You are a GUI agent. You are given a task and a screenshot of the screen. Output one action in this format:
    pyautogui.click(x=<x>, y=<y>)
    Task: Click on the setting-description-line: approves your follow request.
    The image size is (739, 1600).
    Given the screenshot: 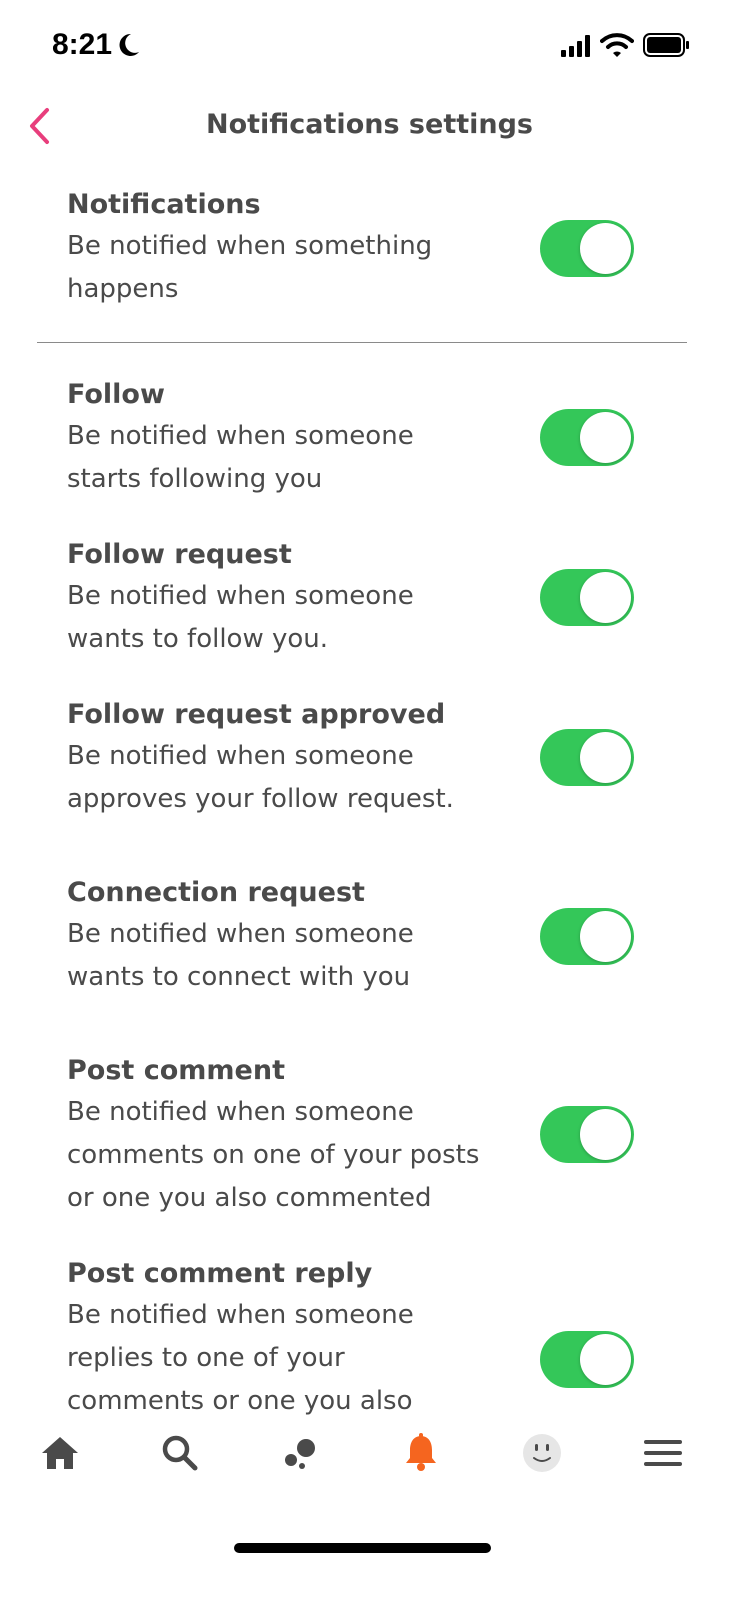 What is the action you would take?
    pyautogui.click(x=260, y=799)
    